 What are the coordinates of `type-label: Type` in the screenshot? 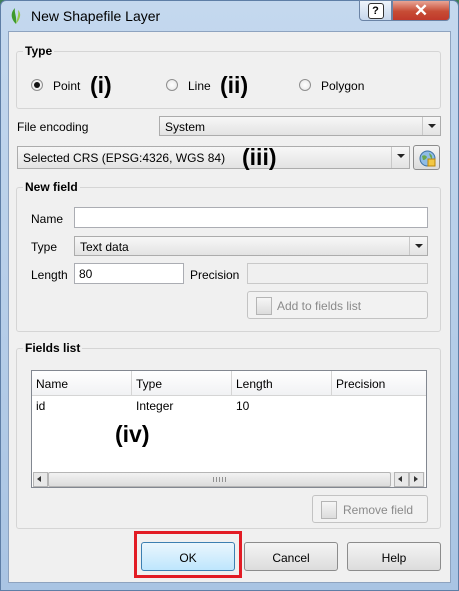 It's located at (44, 247).